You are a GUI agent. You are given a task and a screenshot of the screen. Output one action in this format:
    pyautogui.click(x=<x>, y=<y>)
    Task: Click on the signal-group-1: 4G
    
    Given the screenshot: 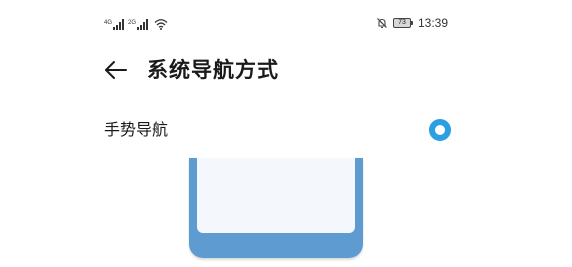 What is the action you would take?
    pyautogui.click(x=114, y=24)
    